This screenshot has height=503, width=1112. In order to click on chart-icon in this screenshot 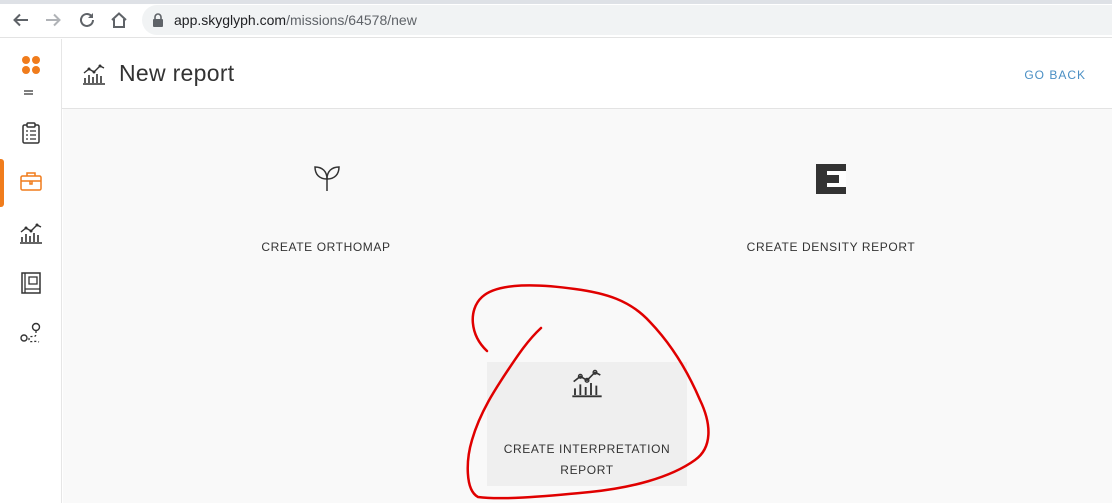, I will do `click(31, 233)`.